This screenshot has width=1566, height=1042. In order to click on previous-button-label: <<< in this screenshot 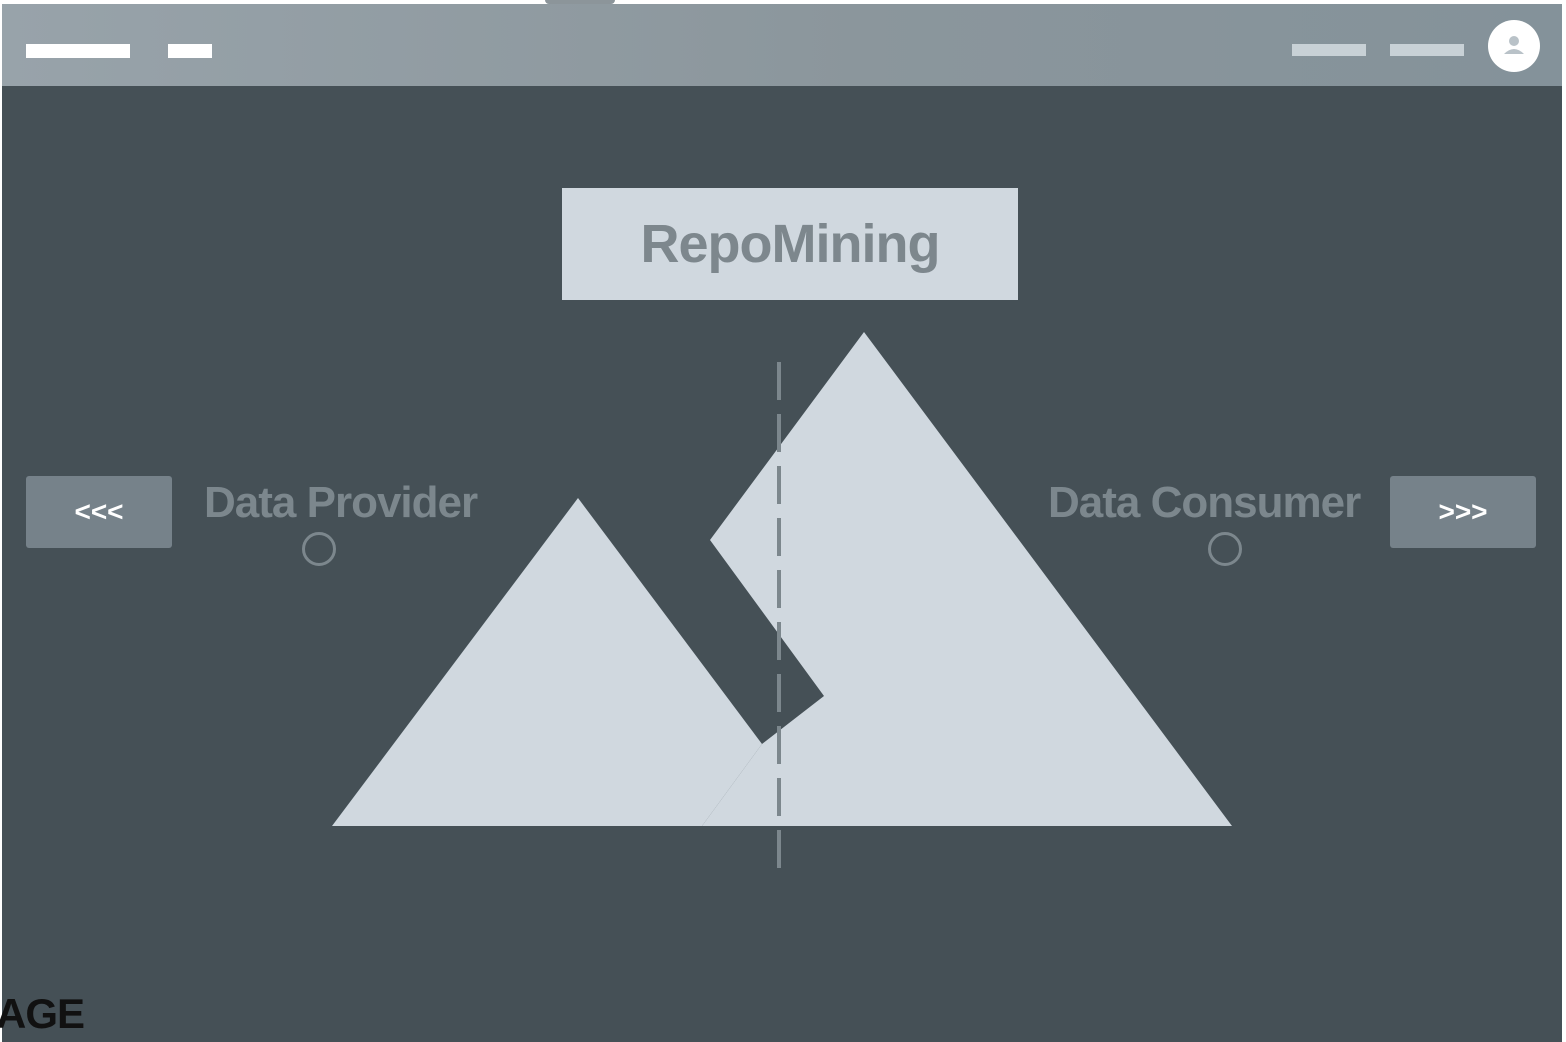, I will do `click(99, 511)`.